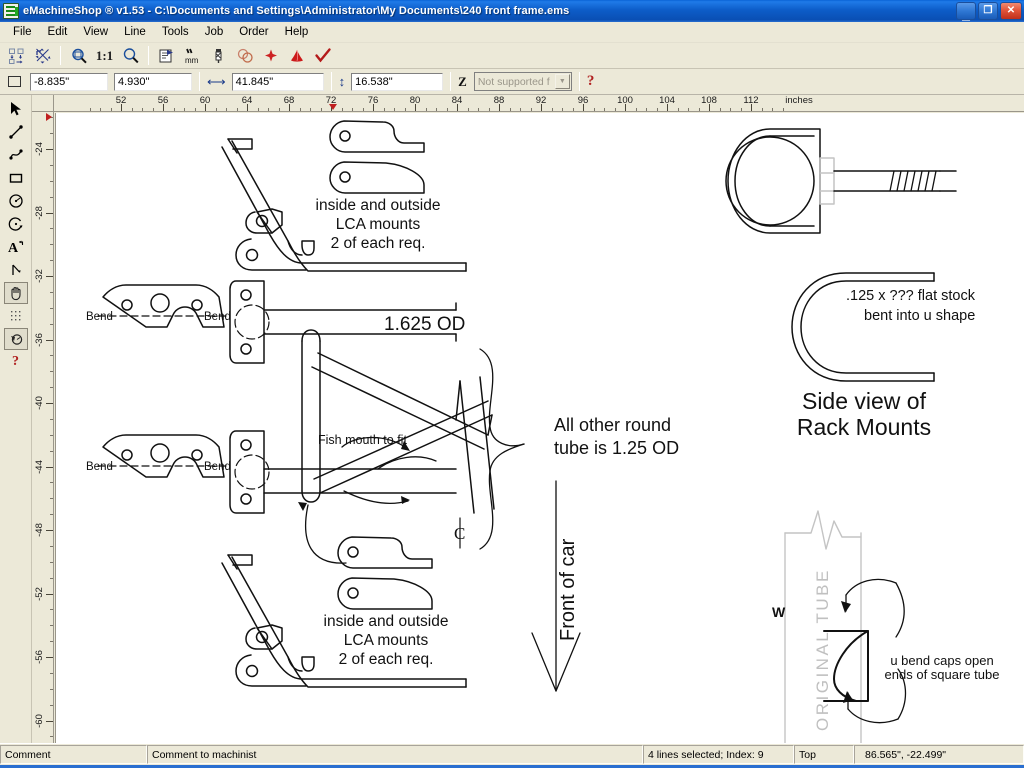  What do you see at coordinates (153, 81) in the screenshot?
I see `y-coordinate-input: 4.930"` at bounding box center [153, 81].